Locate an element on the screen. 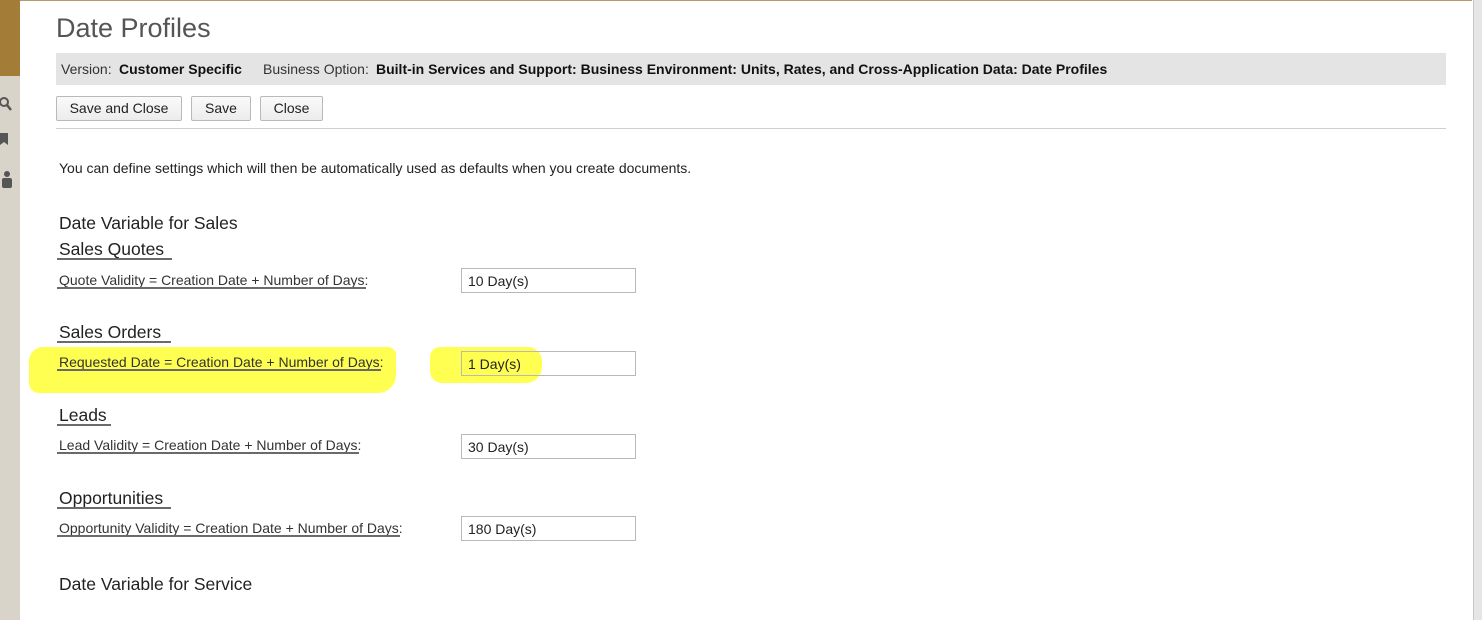 The image size is (1482, 621). close-button: Close is located at coordinates (291, 108).